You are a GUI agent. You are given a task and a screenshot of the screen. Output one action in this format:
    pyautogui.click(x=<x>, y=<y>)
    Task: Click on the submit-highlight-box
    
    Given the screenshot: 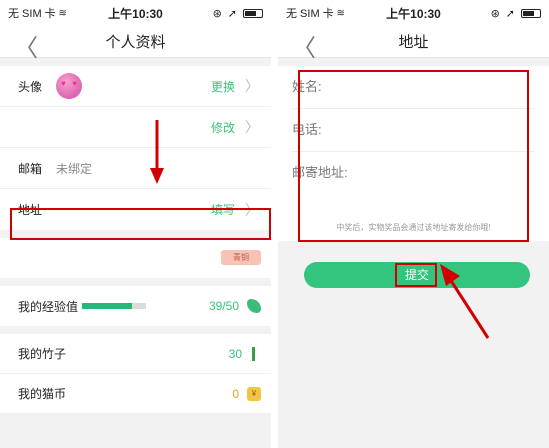 What is the action you would take?
    pyautogui.click(x=416, y=275)
    